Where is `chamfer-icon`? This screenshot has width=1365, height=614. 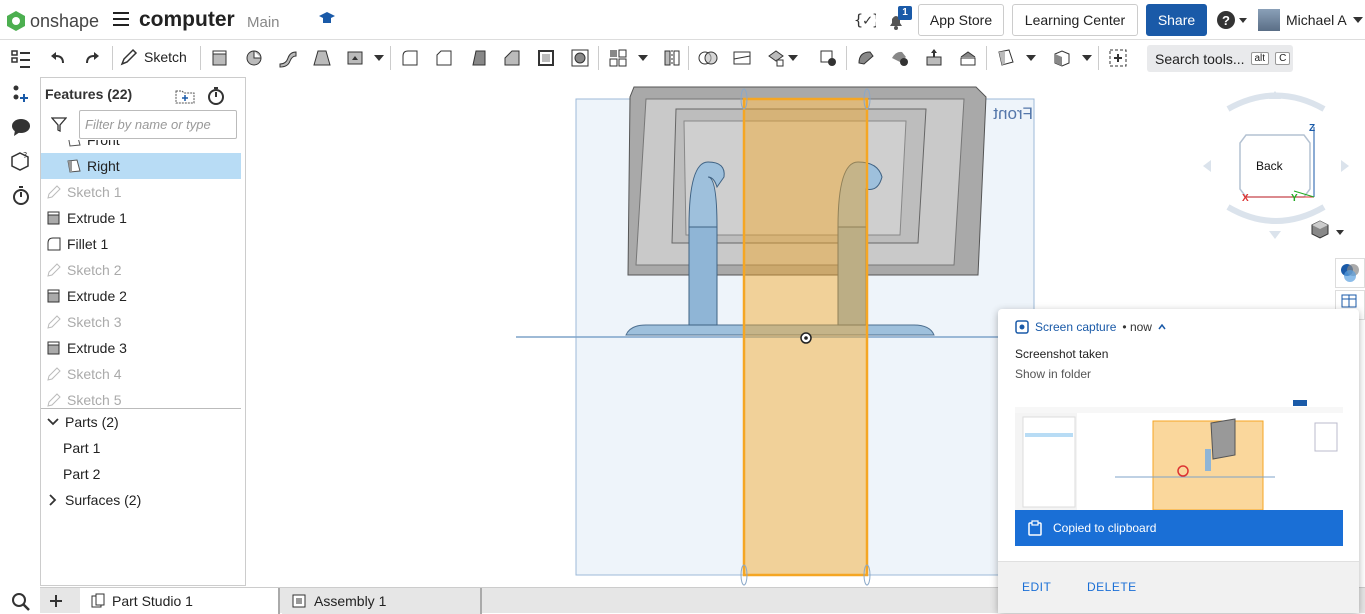 chamfer-icon is located at coordinates (444, 58).